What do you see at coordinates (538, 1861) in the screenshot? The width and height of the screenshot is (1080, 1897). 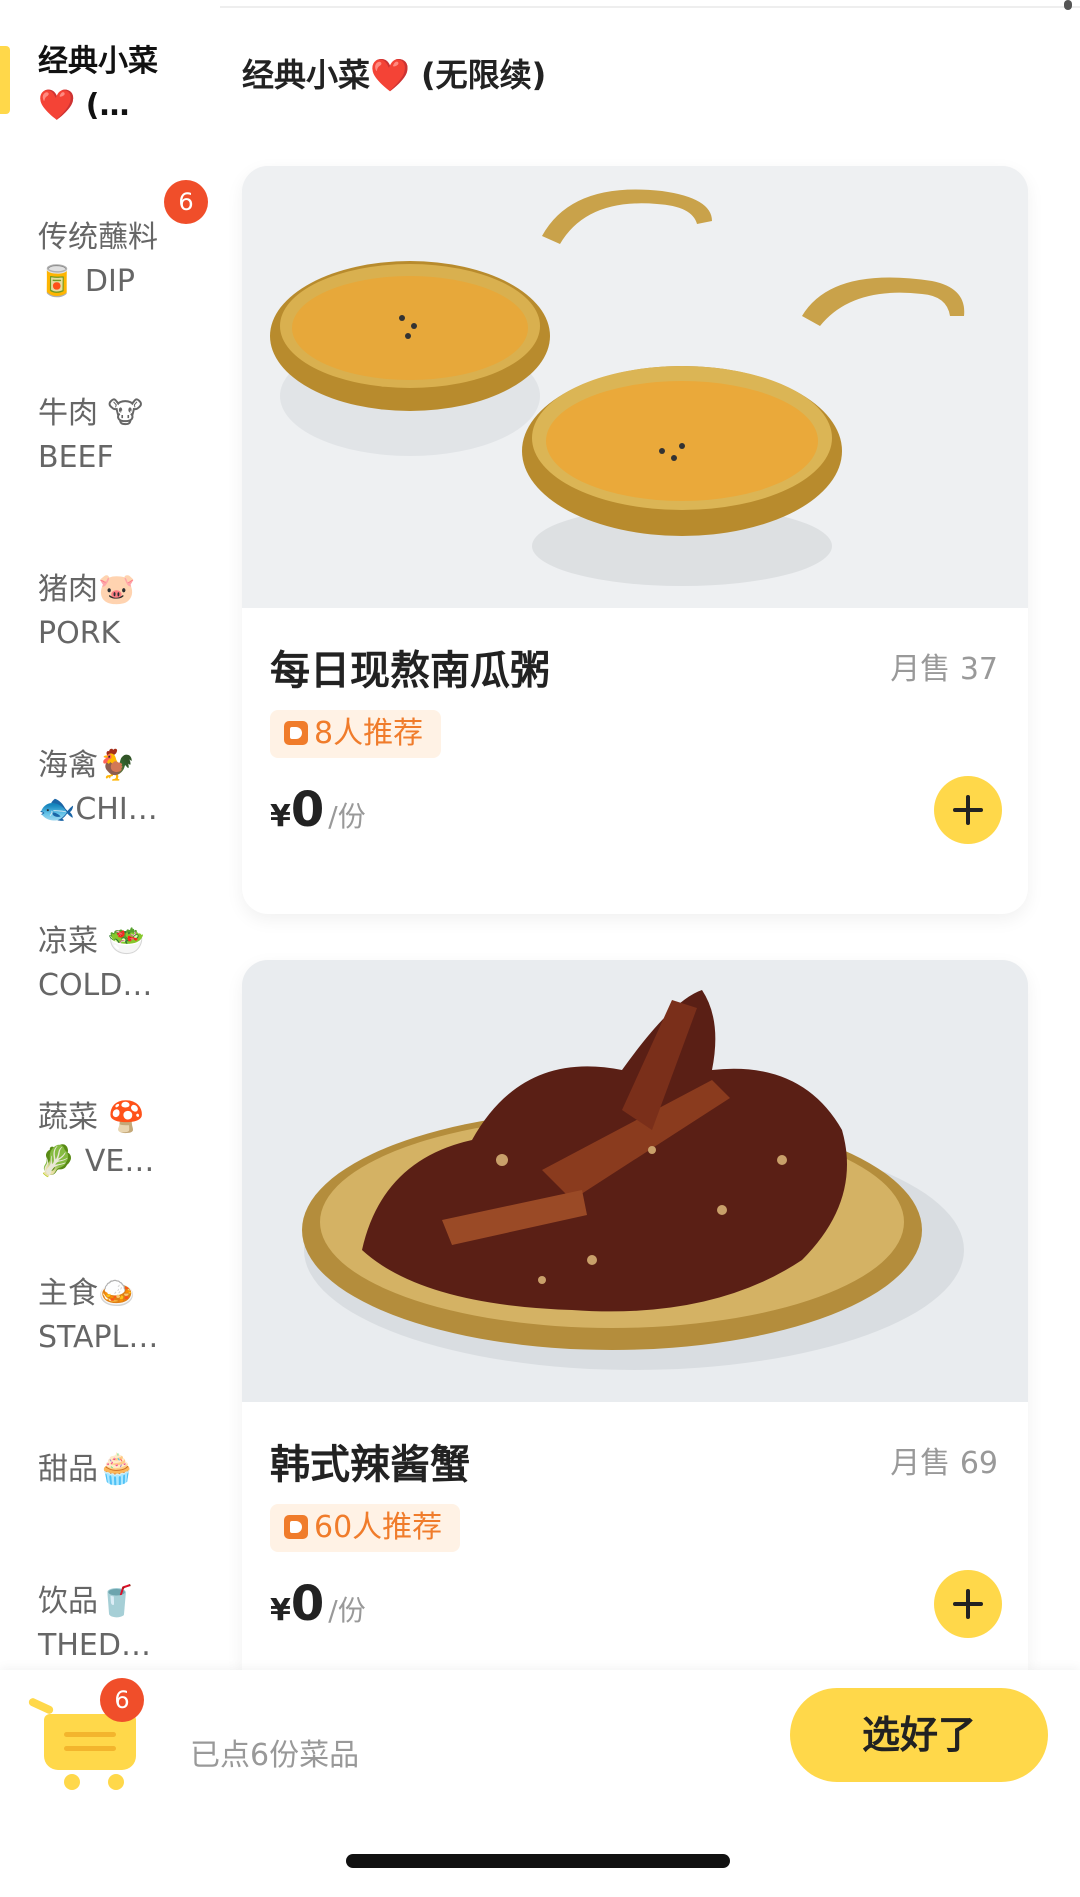 I see `home-indicator` at bounding box center [538, 1861].